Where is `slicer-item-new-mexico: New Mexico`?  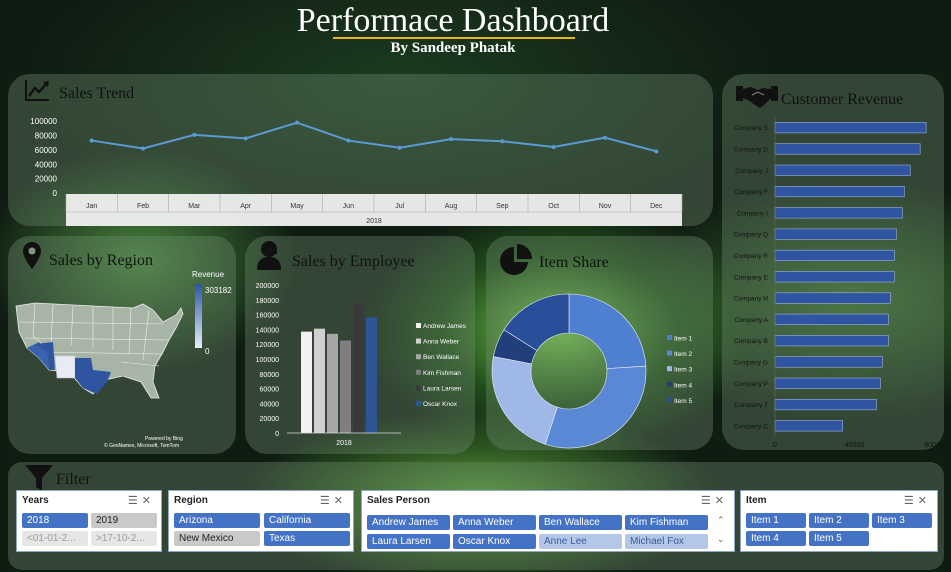 slicer-item-new-mexico: New Mexico is located at coordinates (217, 538).